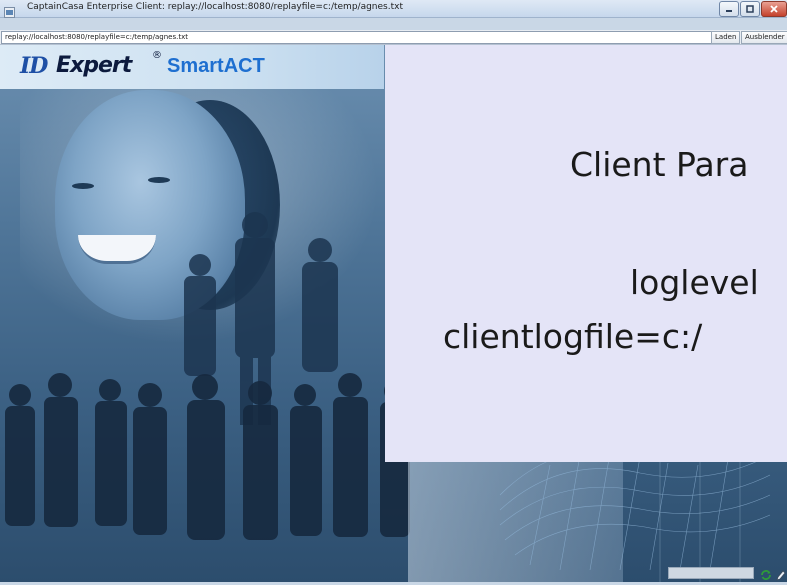  Describe the element at coordinates (357, 37) in the screenshot. I see `address-input` at that location.